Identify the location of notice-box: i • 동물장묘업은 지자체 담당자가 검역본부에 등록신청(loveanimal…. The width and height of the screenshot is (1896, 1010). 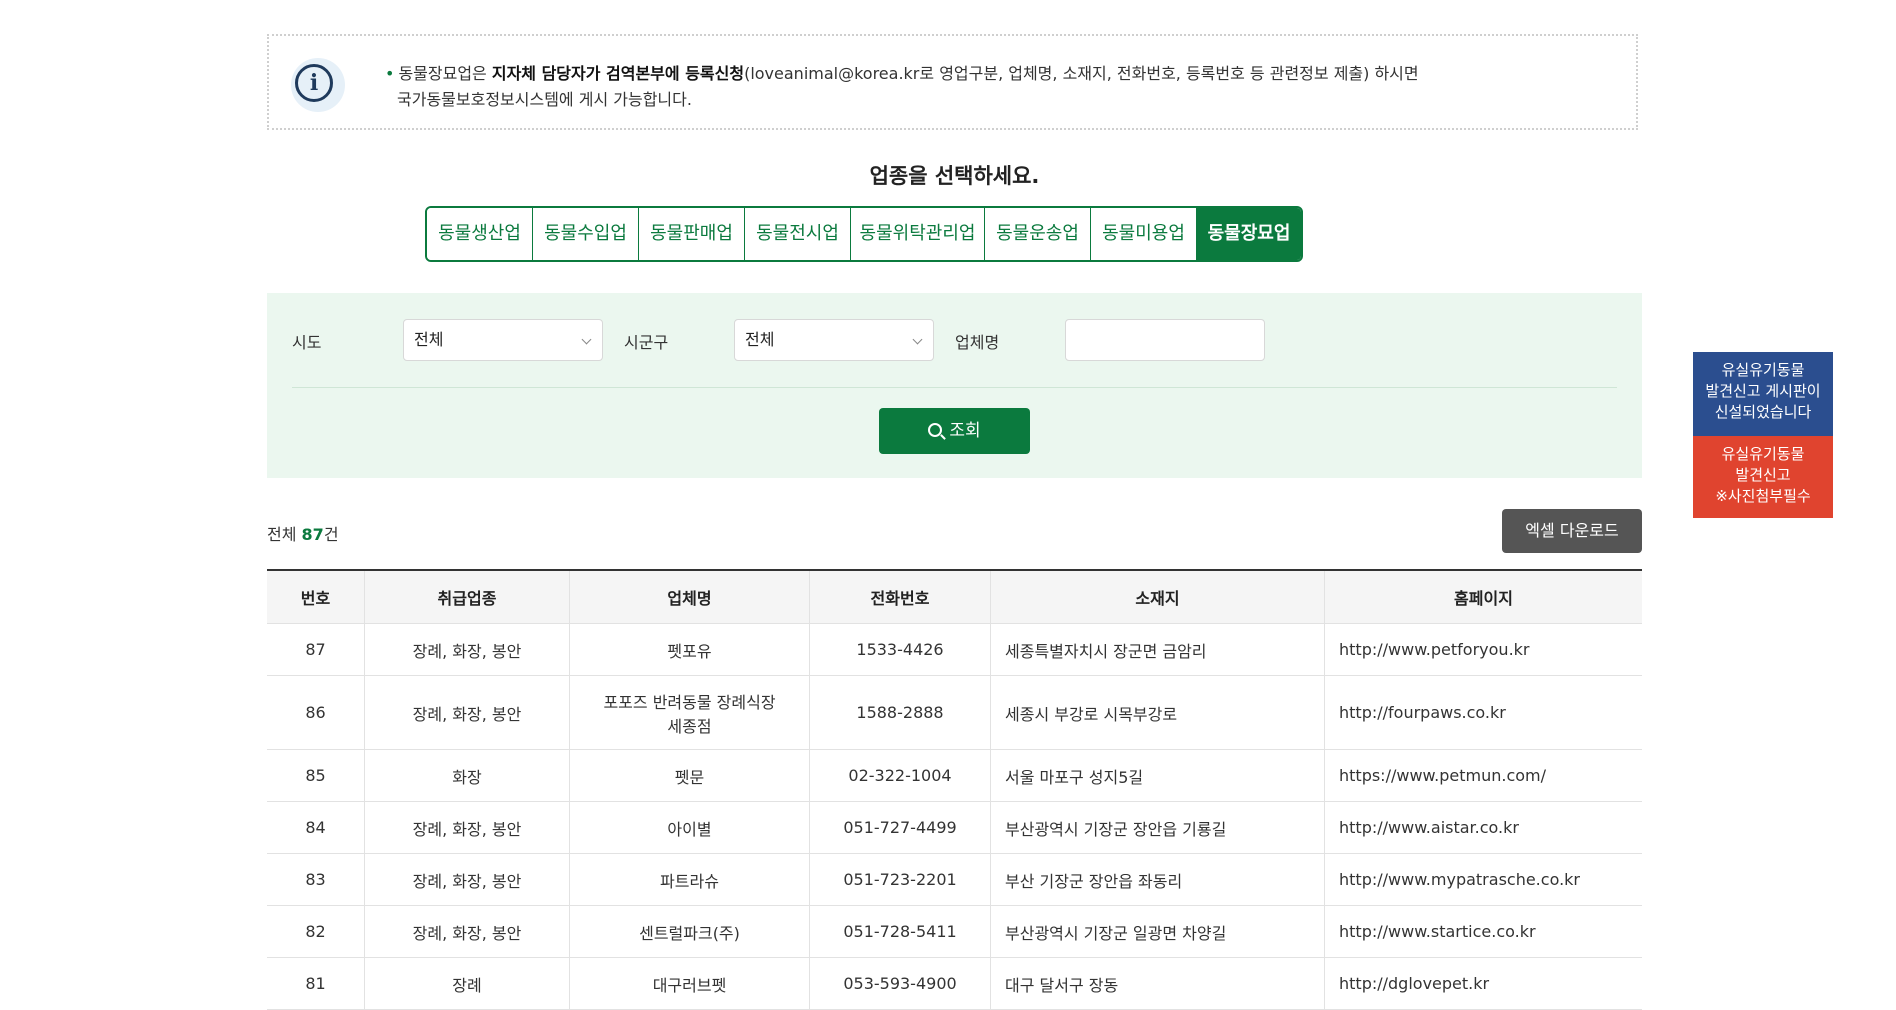
(952, 82).